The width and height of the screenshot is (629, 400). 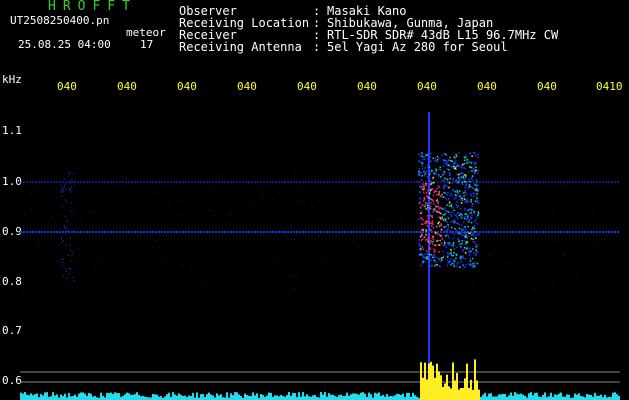 I want to click on meta-key-antenna: Receiving Antenna, so click(x=240, y=47).